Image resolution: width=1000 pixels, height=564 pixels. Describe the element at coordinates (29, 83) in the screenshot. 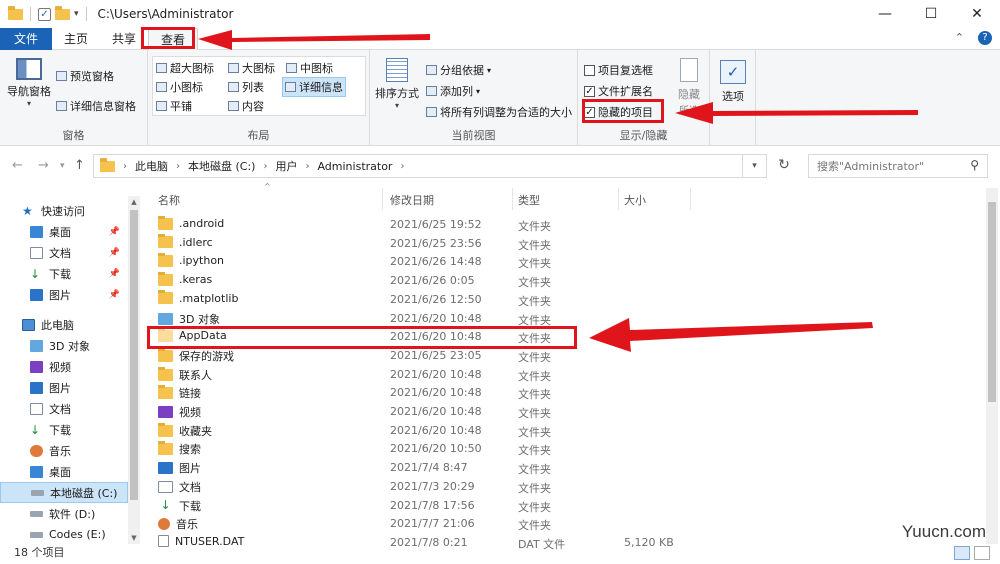

I see `navigation-pane-button: 导航窗格 ▾` at that location.